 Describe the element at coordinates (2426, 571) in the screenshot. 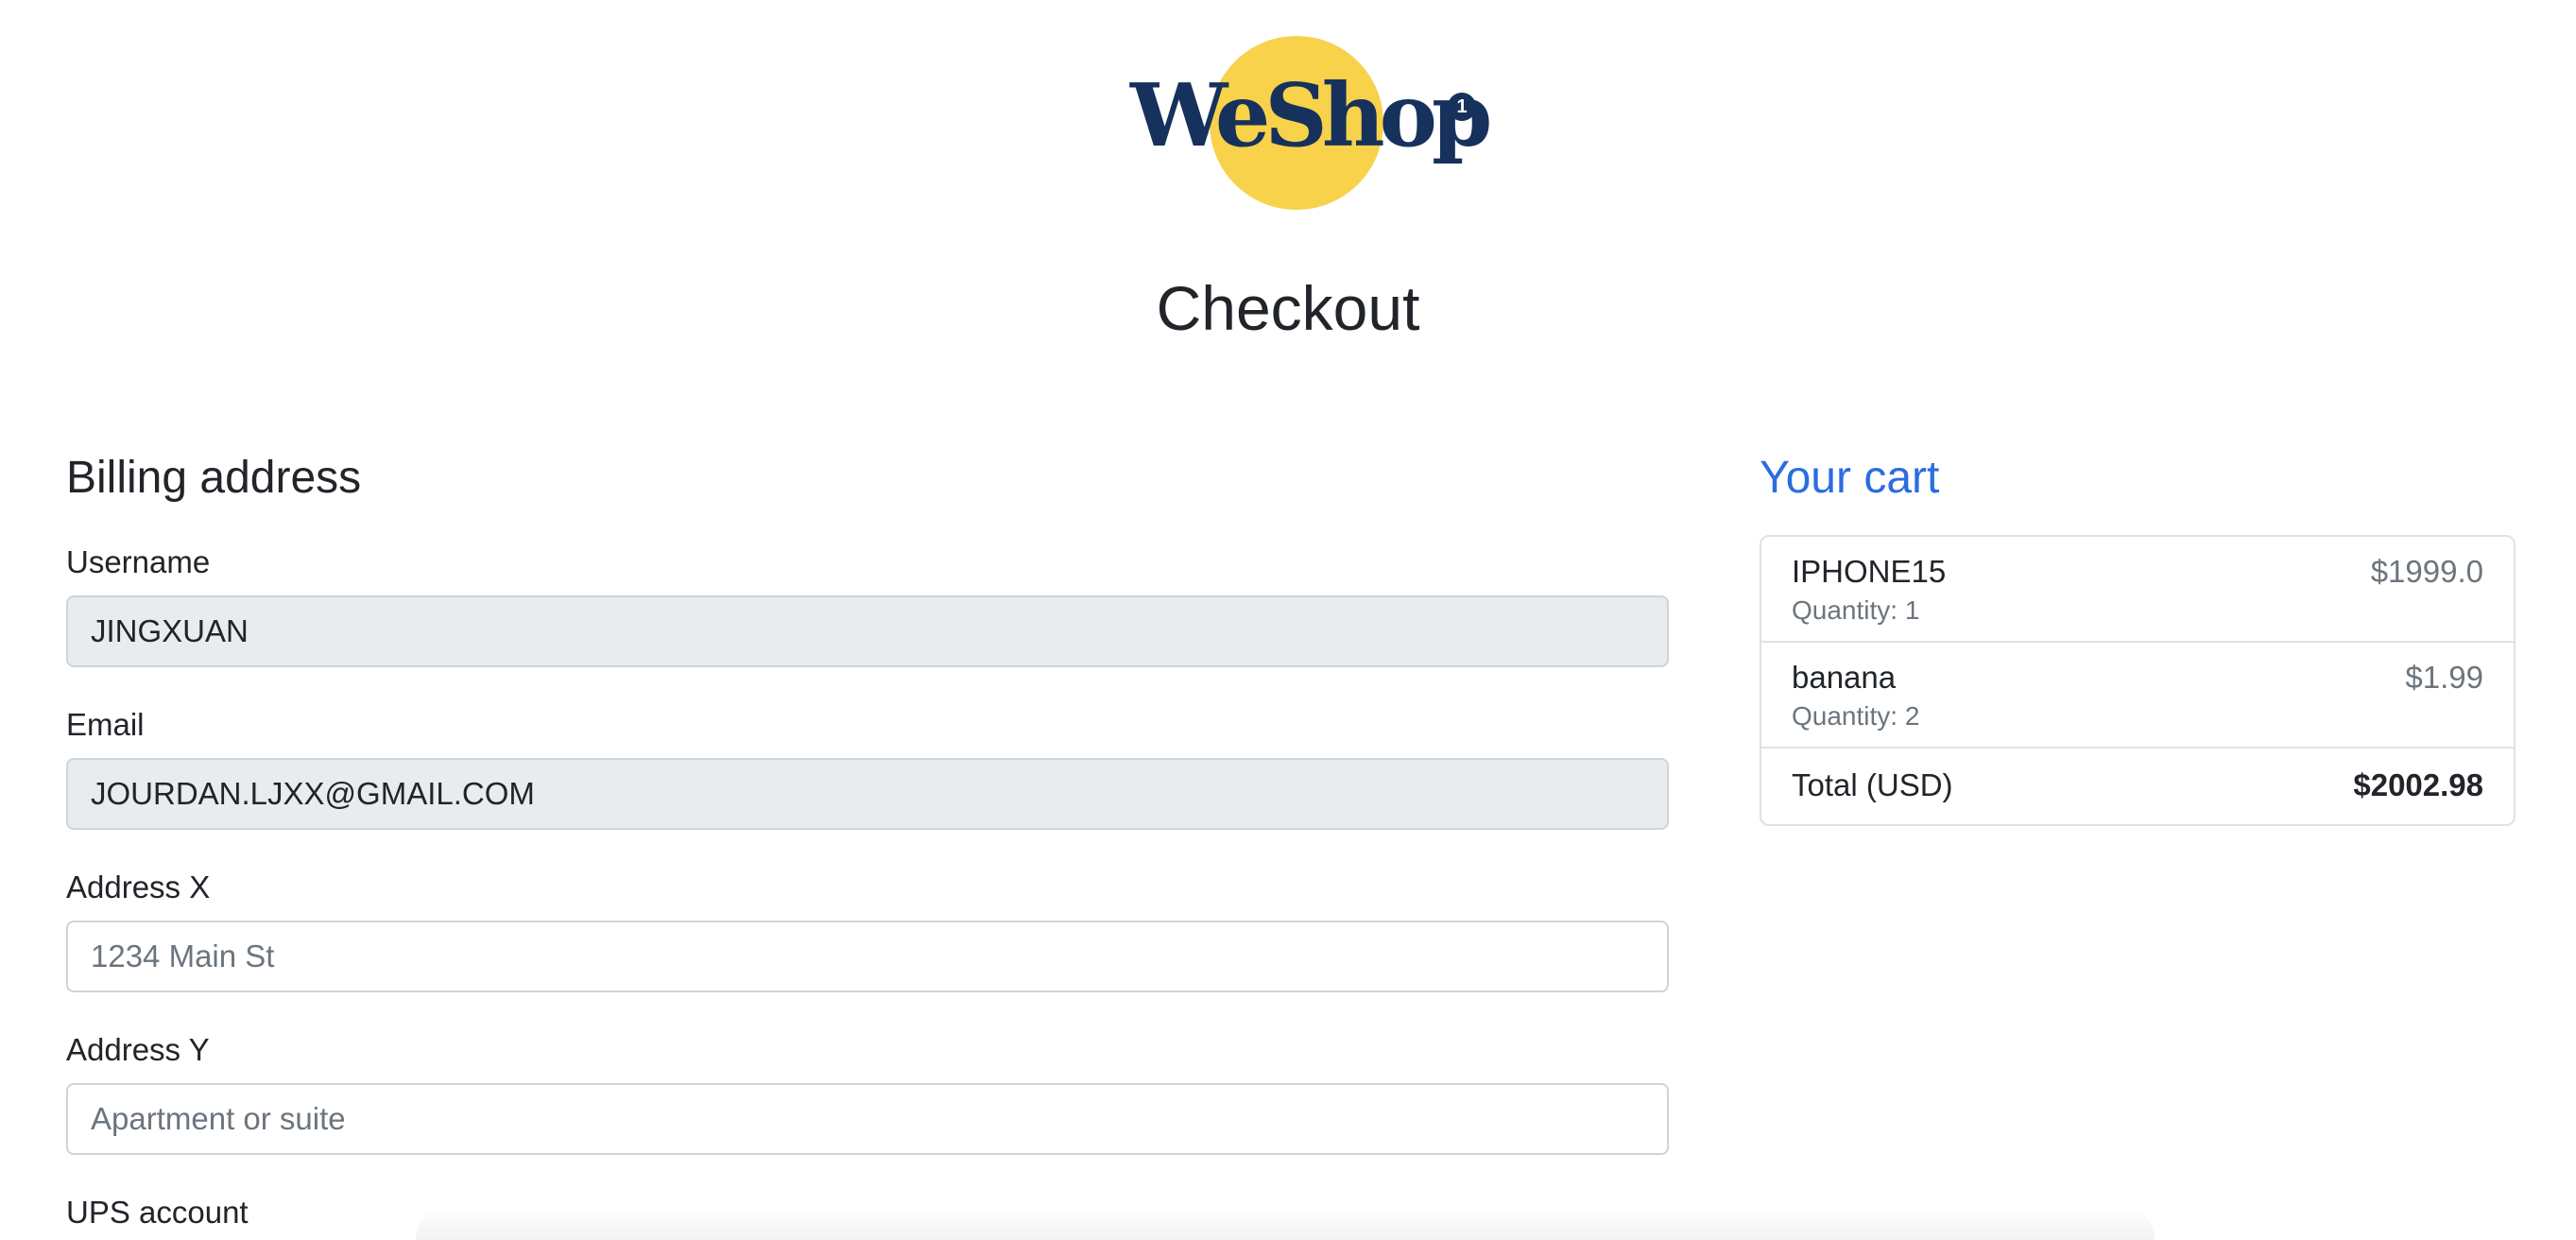

I see `cart-item-price: $1999.0` at that location.